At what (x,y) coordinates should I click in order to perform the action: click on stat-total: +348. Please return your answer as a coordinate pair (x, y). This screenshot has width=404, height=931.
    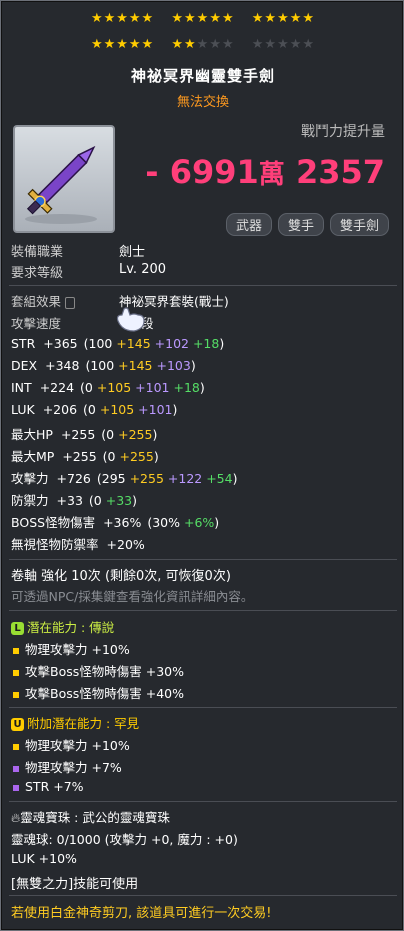
    Looking at the image, I should click on (62, 365).